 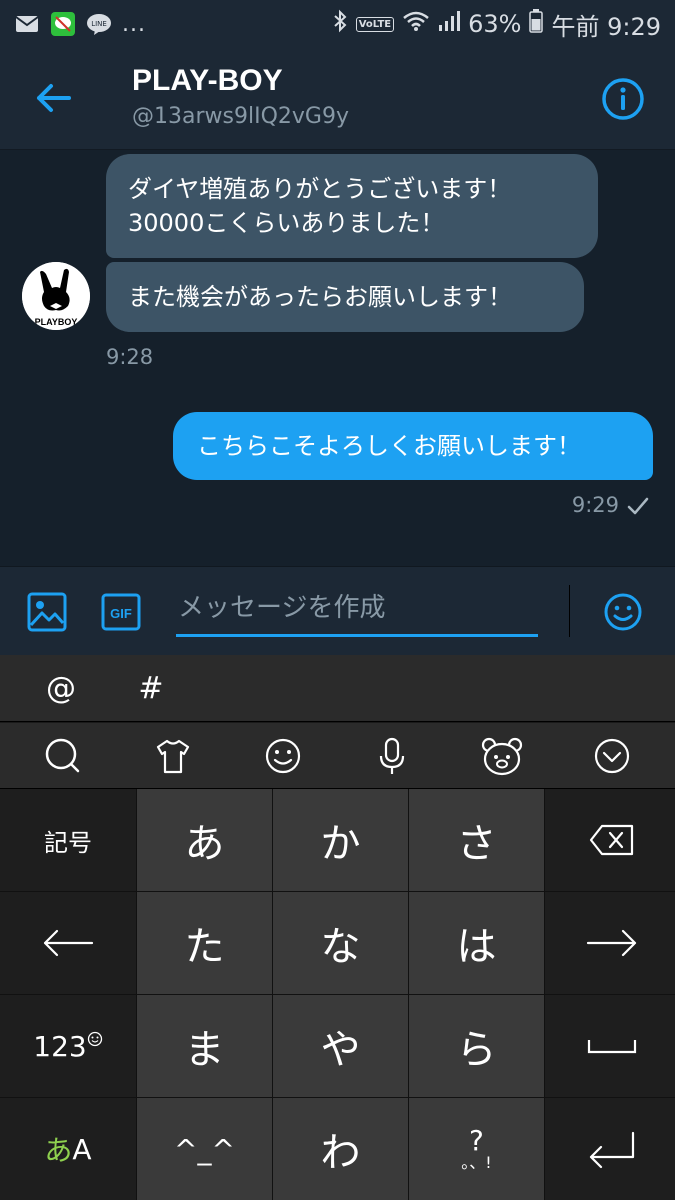 I want to click on search-bubble-icon, so click(x=62, y=755).